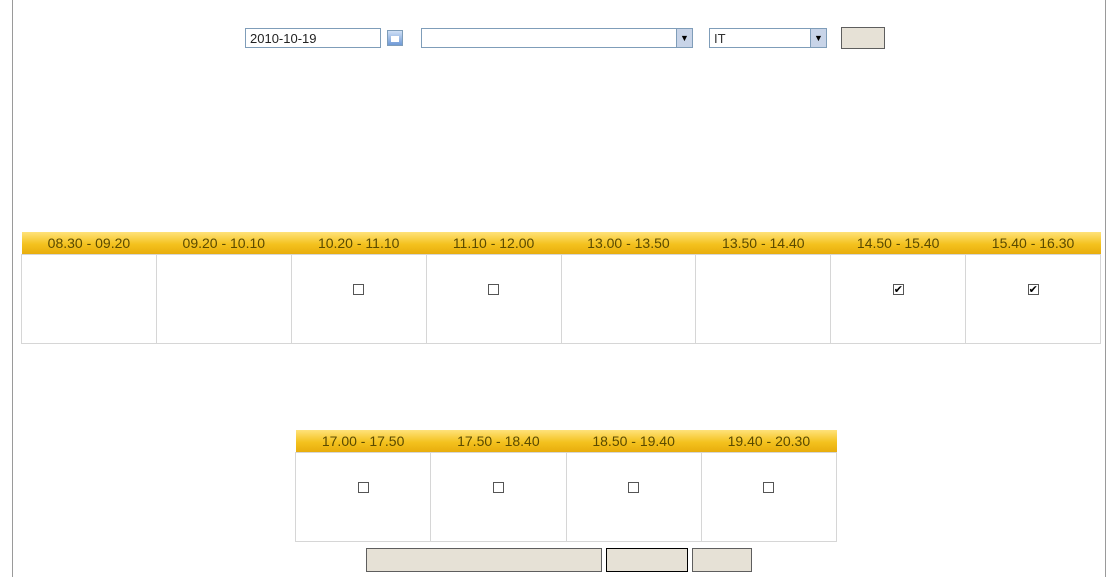 The image size is (1108, 577). Describe the element at coordinates (363, 441) in the screenshot. I see `time-slot-header: 17.00 - 17.50` at that location.